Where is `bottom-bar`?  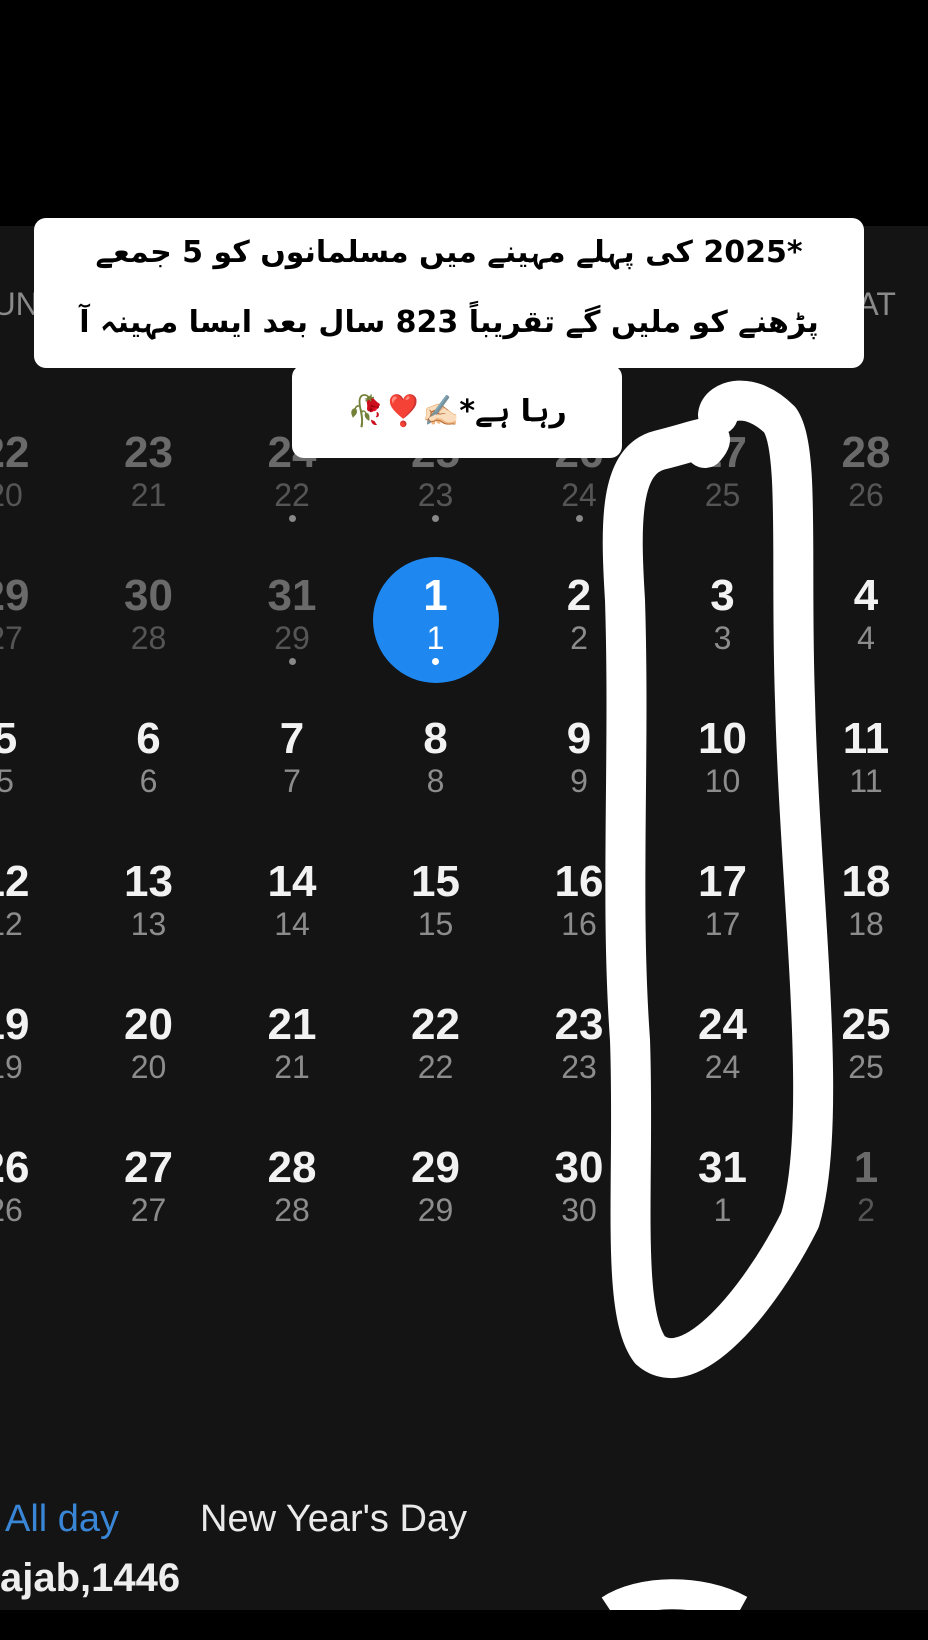
bottom-bar is located at coordinates (464, 1625).